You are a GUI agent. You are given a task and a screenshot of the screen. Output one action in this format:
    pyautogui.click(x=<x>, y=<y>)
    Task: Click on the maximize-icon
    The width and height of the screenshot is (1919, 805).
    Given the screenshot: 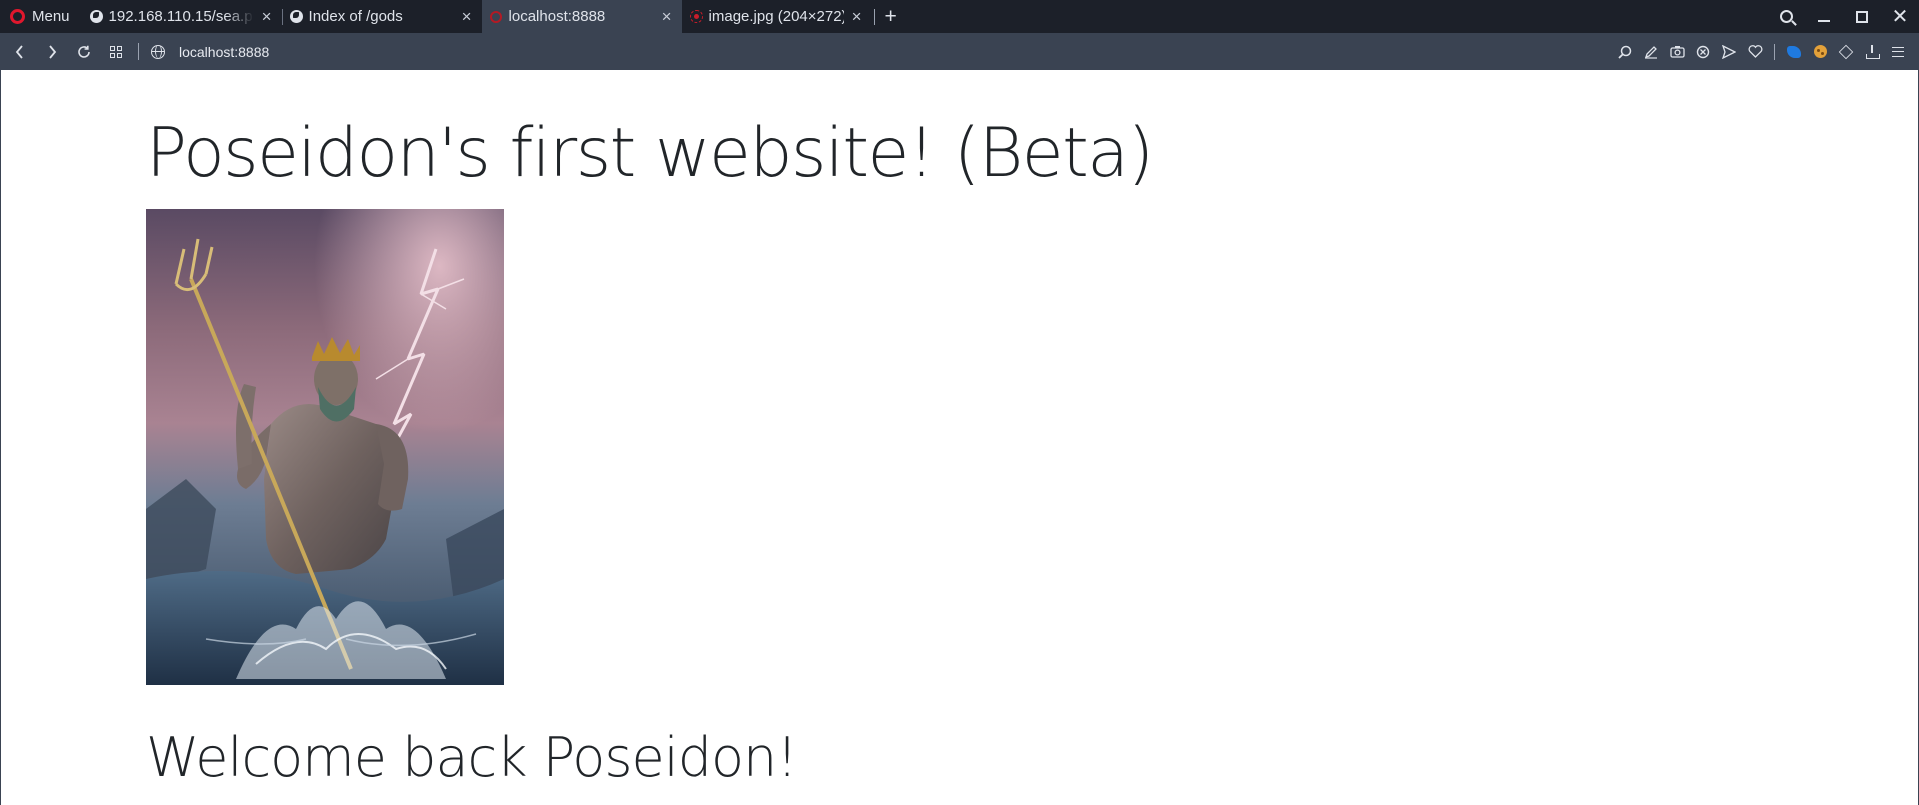 What is the action you would take?
    pyautogui.click(x=1862, y=16)
    